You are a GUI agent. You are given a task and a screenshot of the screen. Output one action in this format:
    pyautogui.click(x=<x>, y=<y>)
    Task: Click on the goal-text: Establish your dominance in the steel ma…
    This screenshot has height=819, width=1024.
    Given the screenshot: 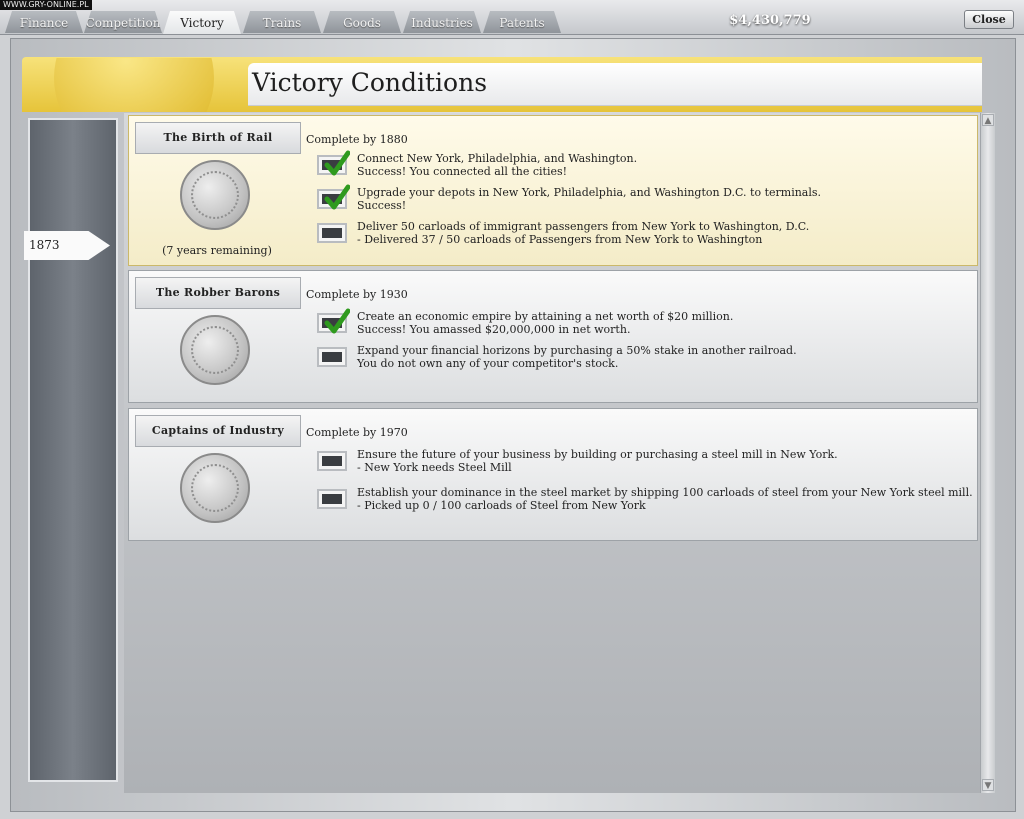 What is the action you would take?
    pyautogui.click(x=665, y=499)
    